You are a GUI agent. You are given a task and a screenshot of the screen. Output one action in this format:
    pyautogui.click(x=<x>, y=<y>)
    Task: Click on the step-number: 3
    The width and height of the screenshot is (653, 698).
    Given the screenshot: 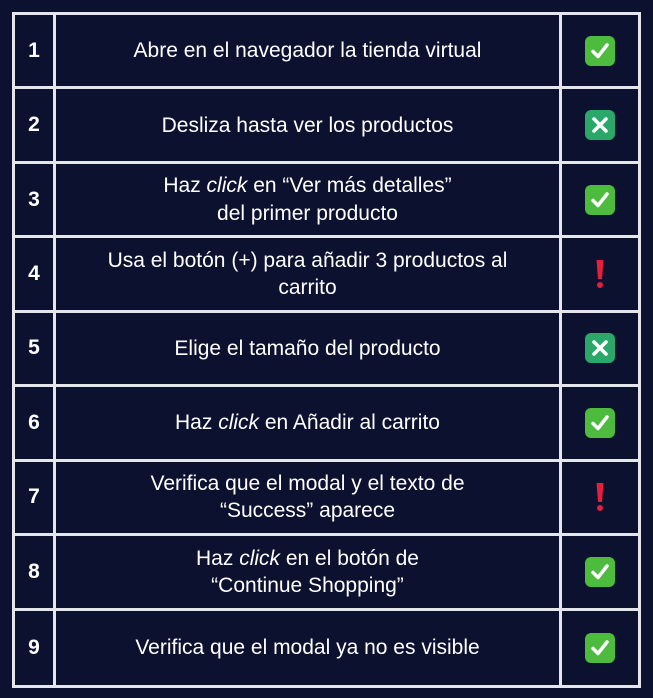 What is the action you would take?
    pyautogui.click(x=35, y=201)
    